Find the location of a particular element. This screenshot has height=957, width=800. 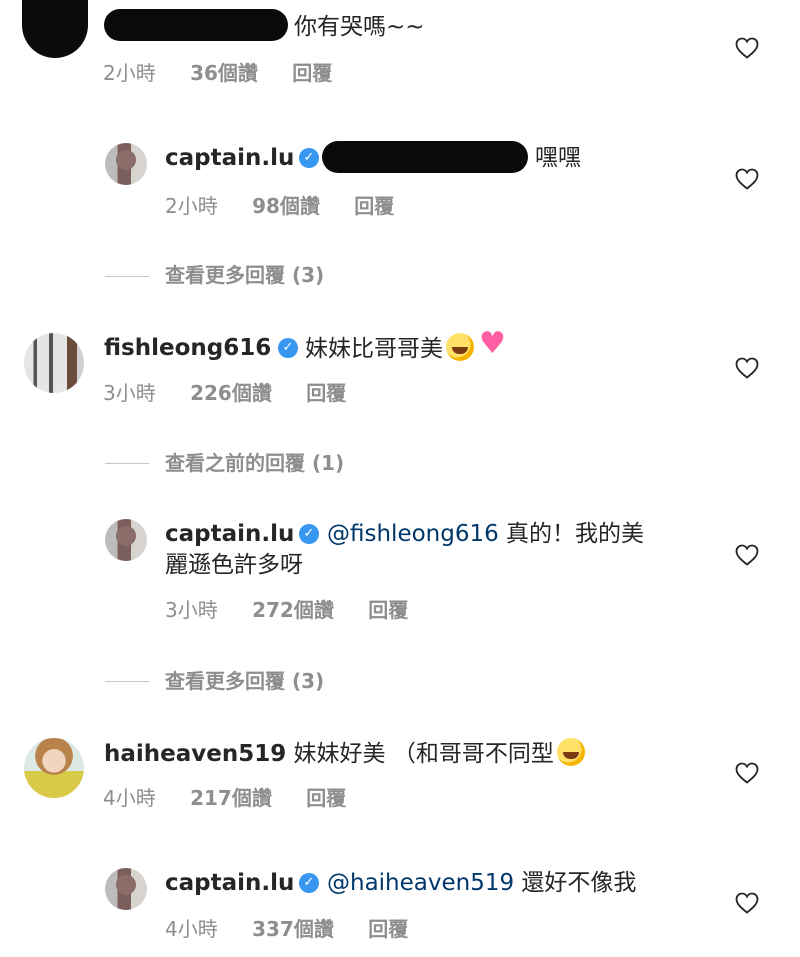

like-count: 217個讚 is located at coordinates (231, 798).